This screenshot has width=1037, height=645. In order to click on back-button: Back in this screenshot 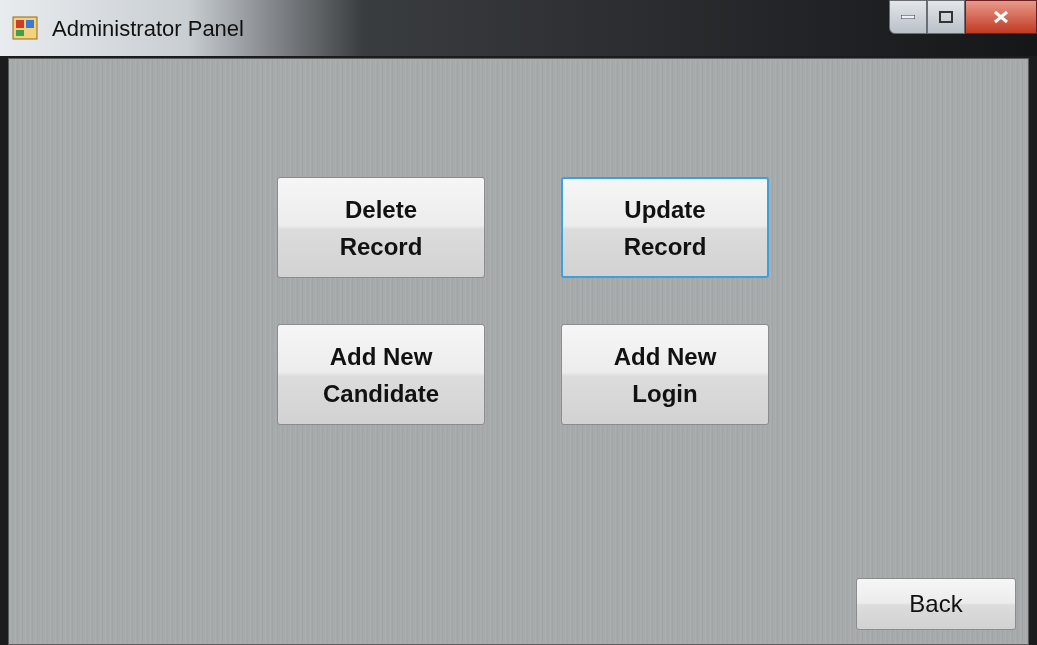, I will do `click(936, 604)`.